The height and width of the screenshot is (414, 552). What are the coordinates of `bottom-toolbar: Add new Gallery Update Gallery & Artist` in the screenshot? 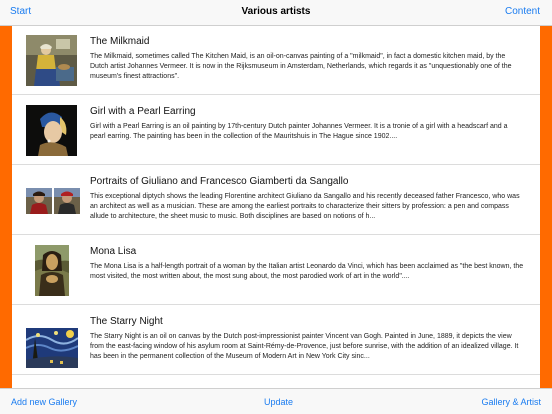 It's located at (276, 401).